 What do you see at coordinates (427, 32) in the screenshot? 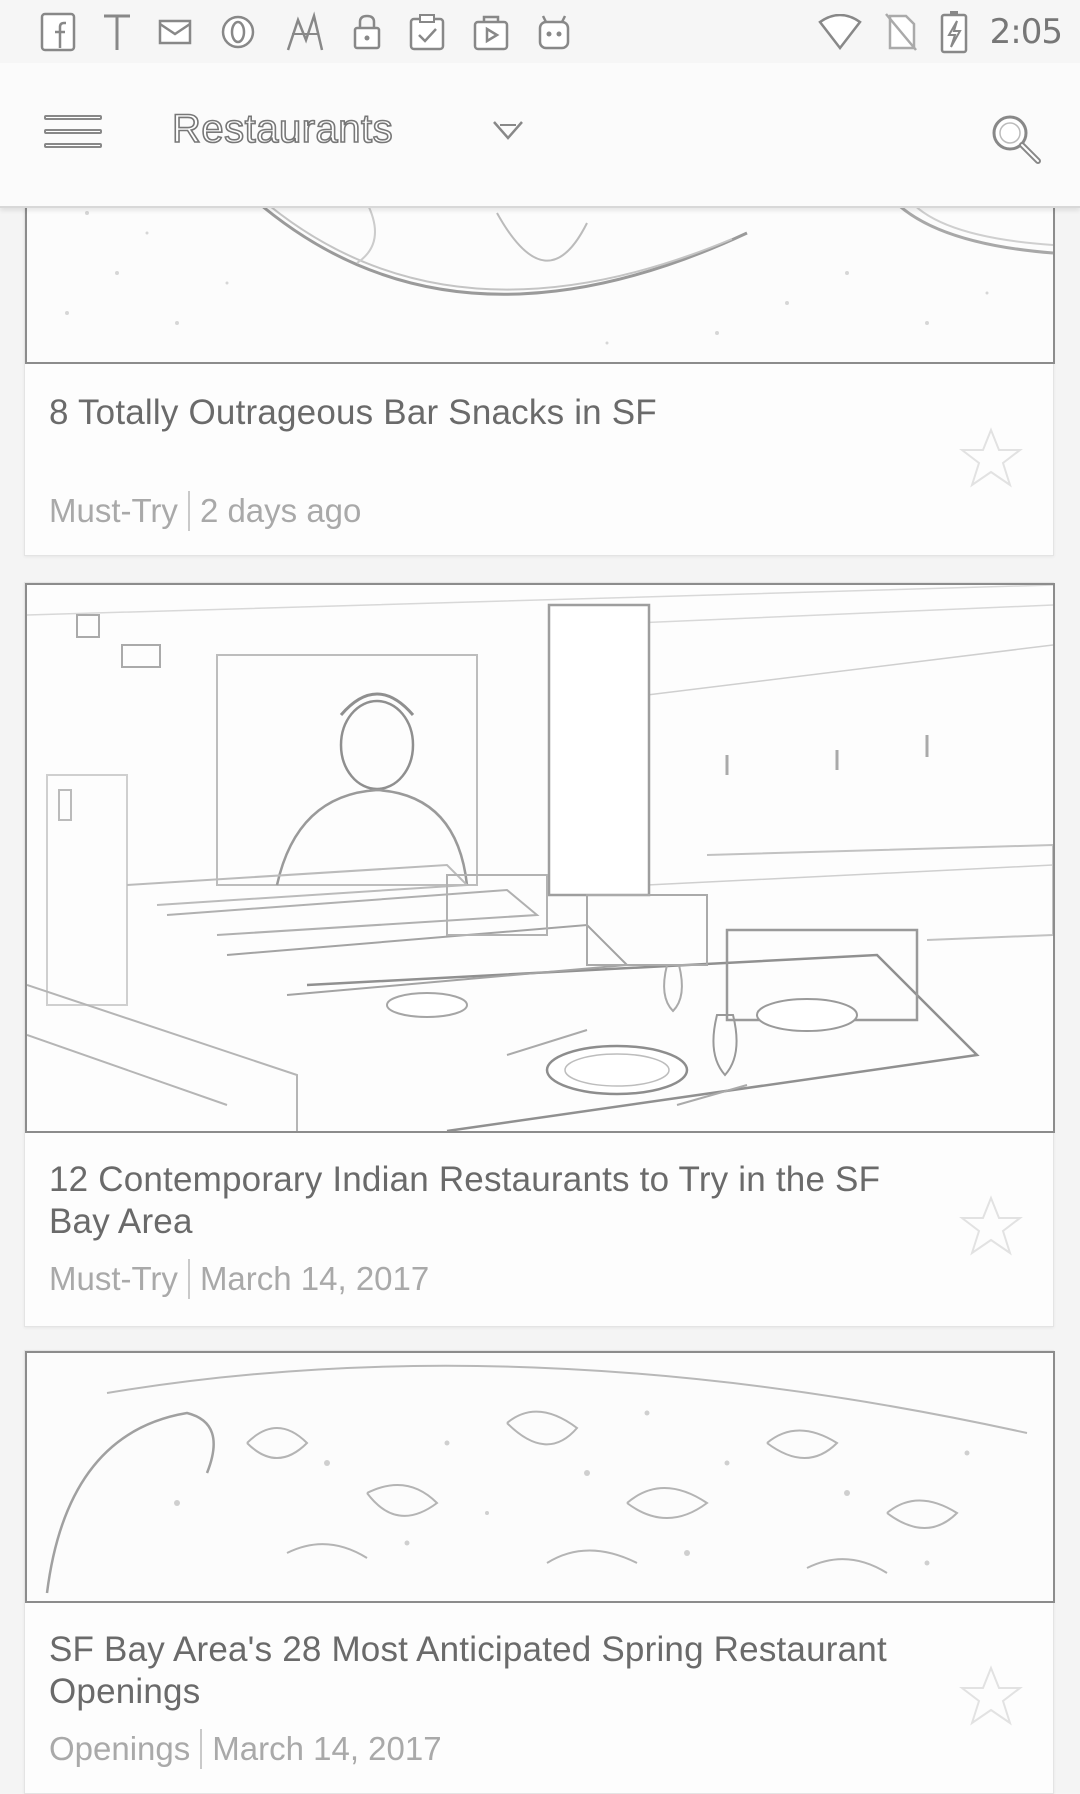
I see `clipboard-check-icon` at bounding box center [427, 32].